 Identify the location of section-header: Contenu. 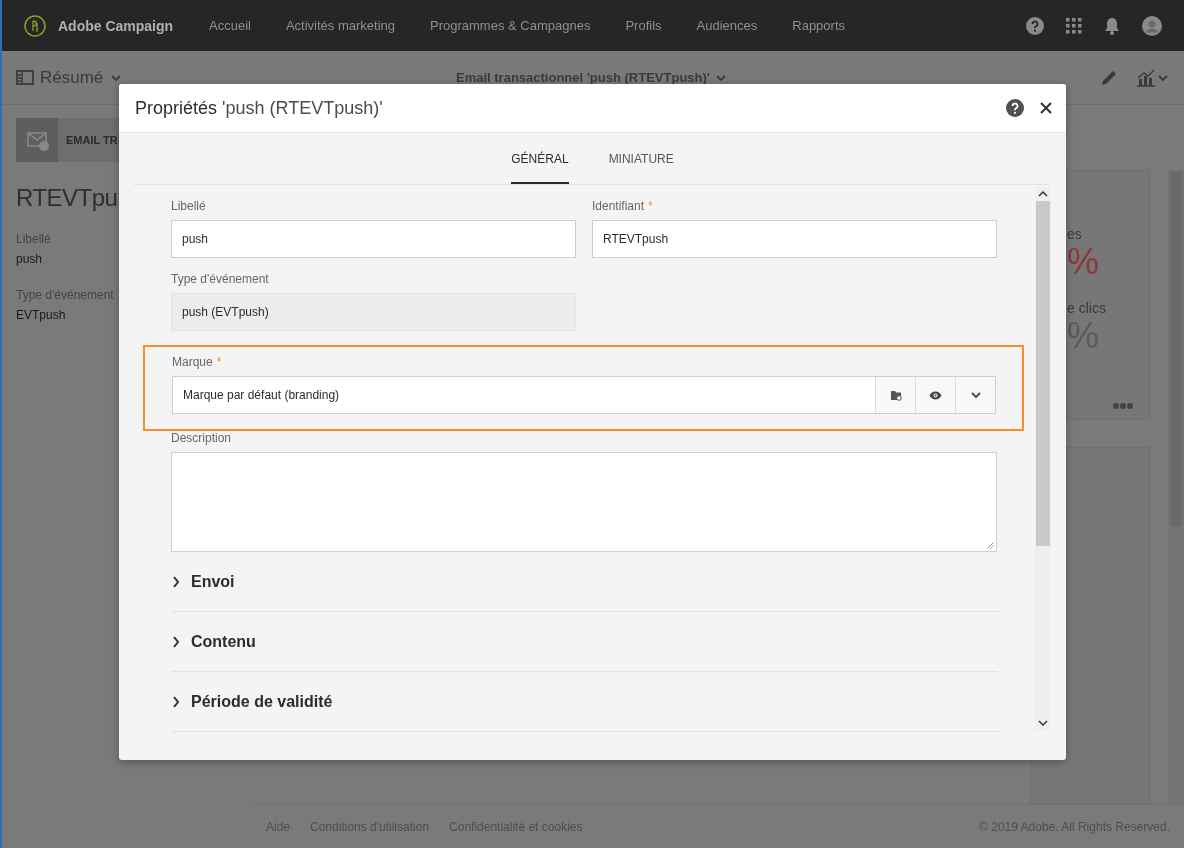
(584, 642).